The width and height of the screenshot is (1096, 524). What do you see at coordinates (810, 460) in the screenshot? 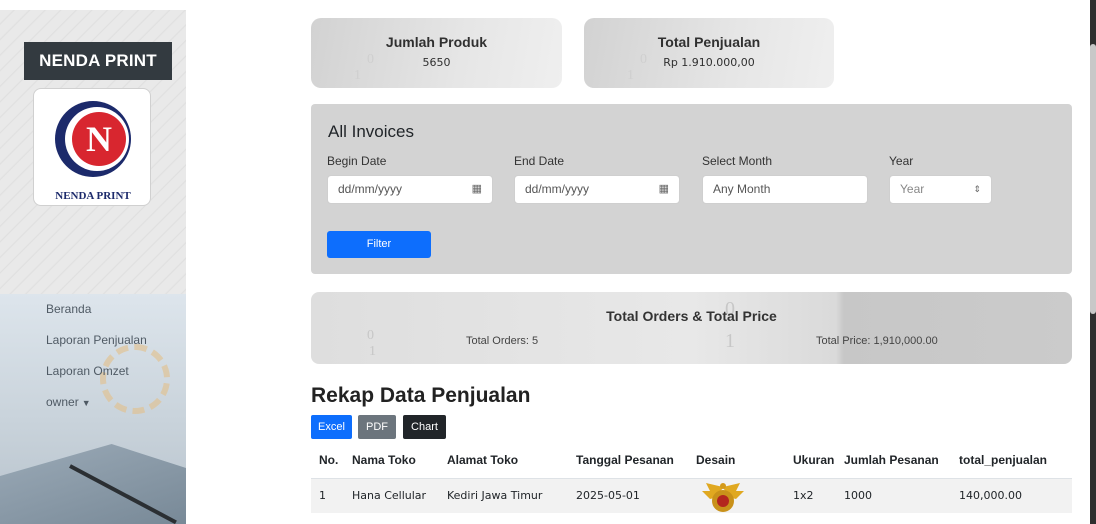
I see `column-header: Ukuran` at bounding box center [810, 460].